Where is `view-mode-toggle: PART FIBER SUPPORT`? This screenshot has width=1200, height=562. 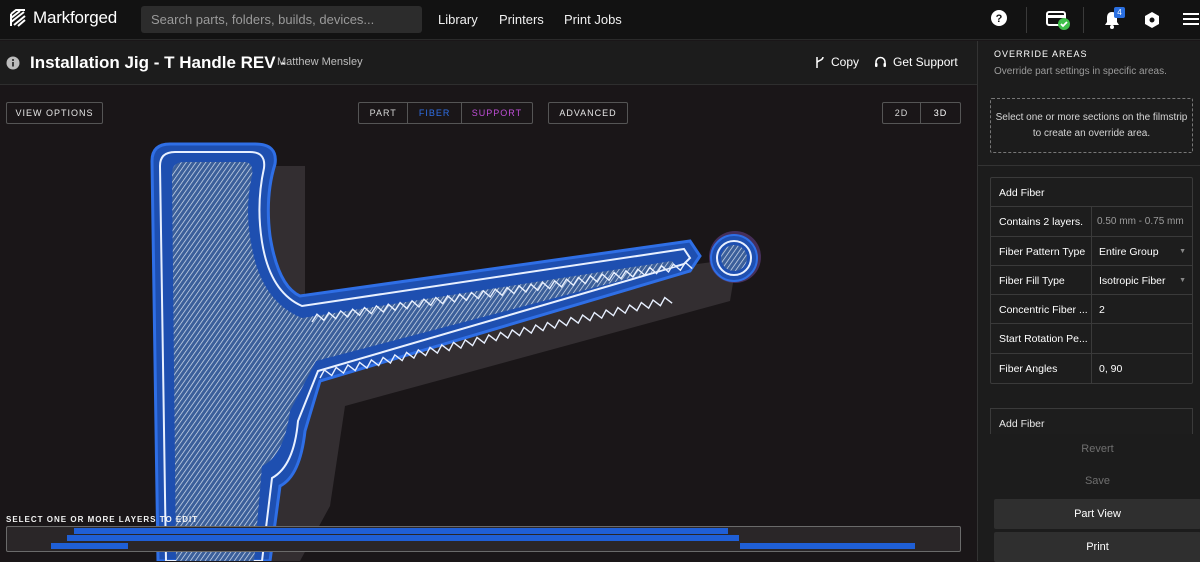
view-mode-toggle: PART FIBER SUPPORT is located at coordinates (445, 113).